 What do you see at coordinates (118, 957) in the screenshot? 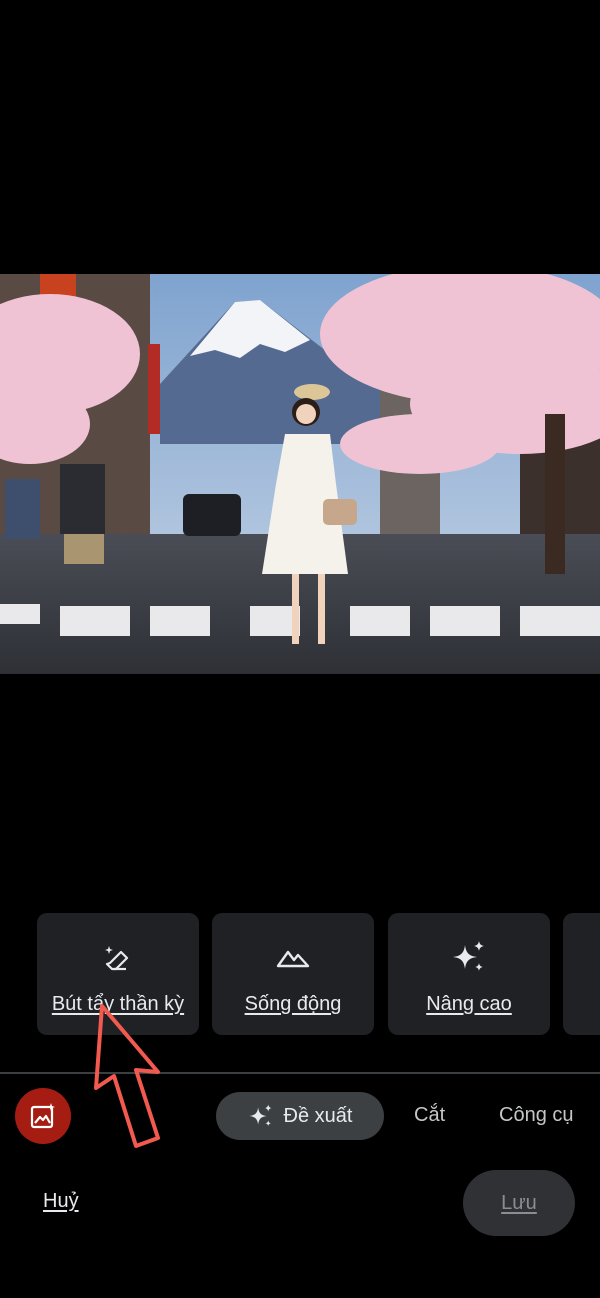
I see `magic-eraser-icon` at bounding box center [118, 957].